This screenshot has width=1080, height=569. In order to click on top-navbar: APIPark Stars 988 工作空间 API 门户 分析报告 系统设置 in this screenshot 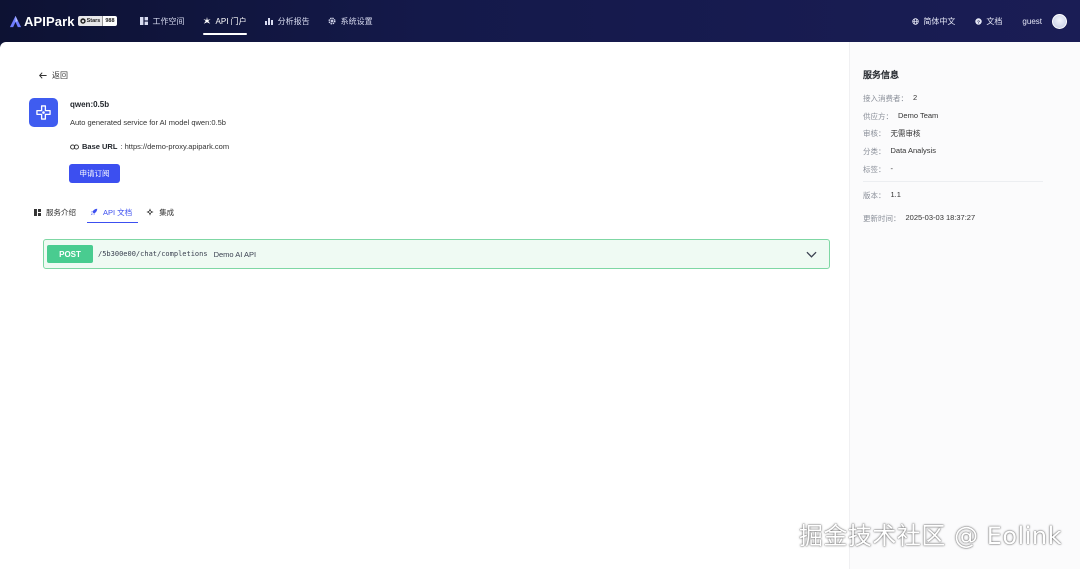, I will do `click(540, 21)`.